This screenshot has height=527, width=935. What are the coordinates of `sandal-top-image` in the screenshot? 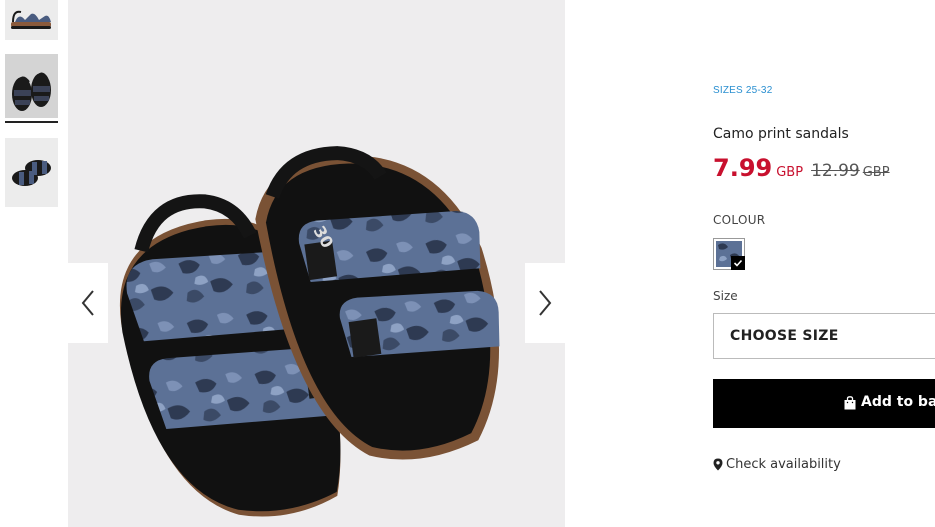 It's located at (31, 172).